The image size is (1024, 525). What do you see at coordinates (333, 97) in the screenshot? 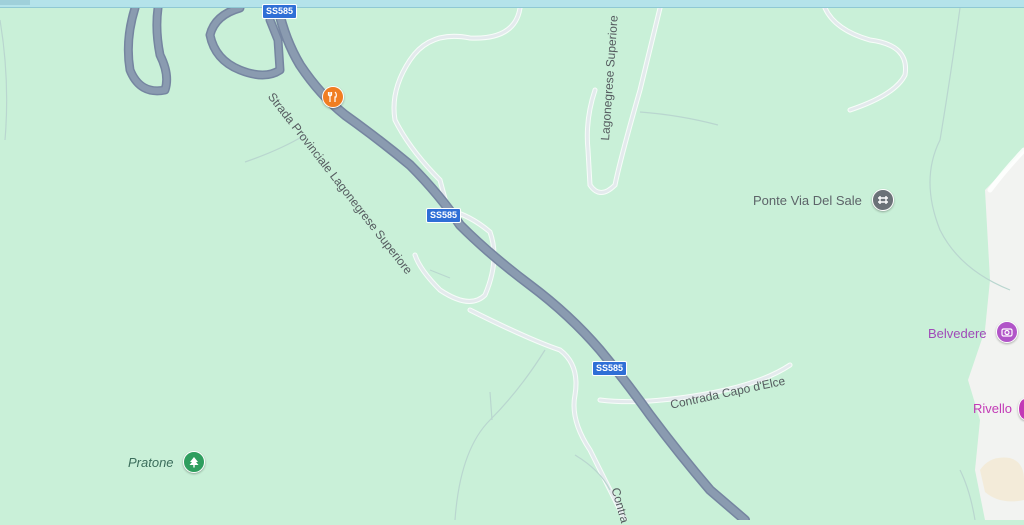
I see `restaurant-icon` at bounding box center [333, 97].